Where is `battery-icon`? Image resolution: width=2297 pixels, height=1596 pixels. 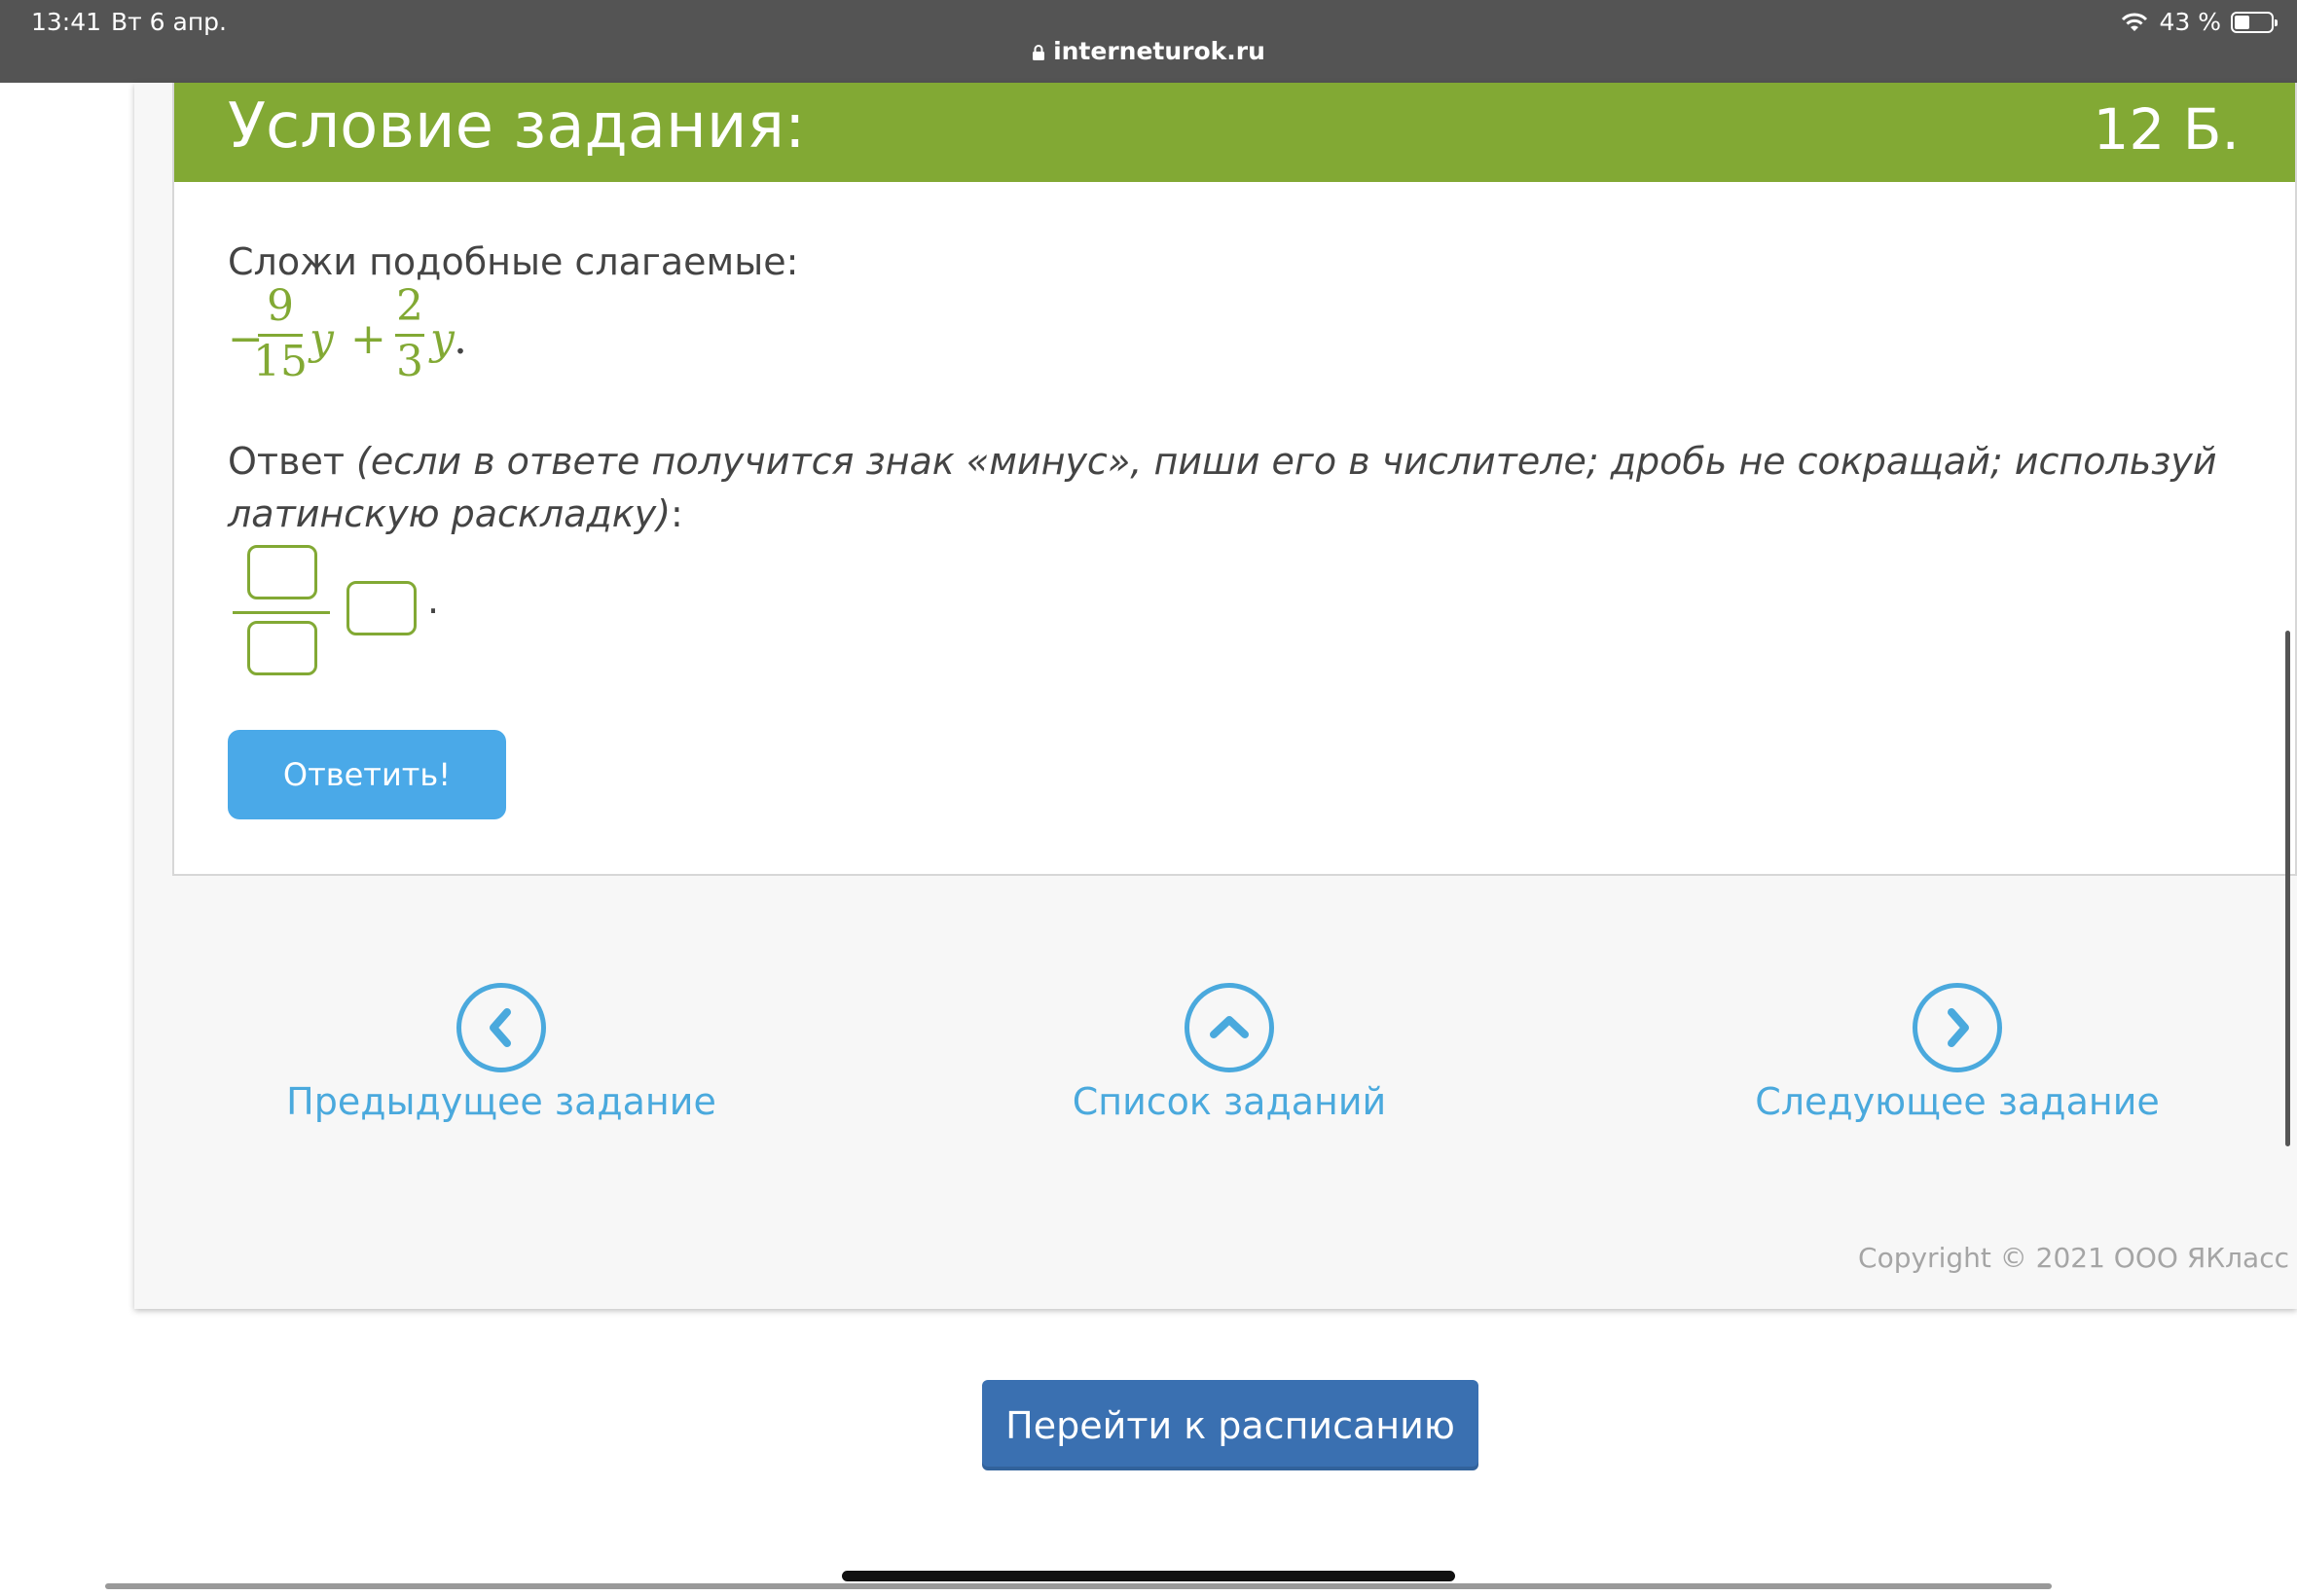
battery-icon is located at coordinates (2254, 22).